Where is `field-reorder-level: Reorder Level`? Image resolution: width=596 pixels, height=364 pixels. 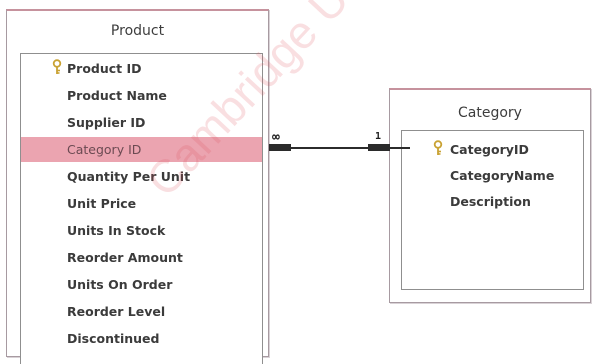
field-reorder-level: Reorder Level is located at coordinates (141, 311).